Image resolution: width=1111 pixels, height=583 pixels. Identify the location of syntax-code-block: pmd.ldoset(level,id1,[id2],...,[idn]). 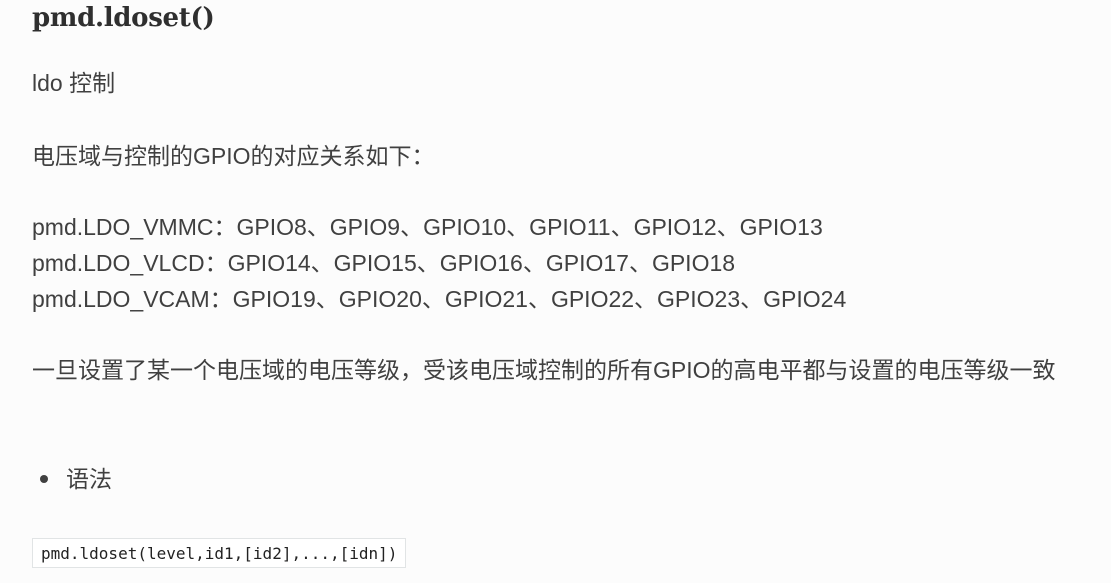
(219, 553).